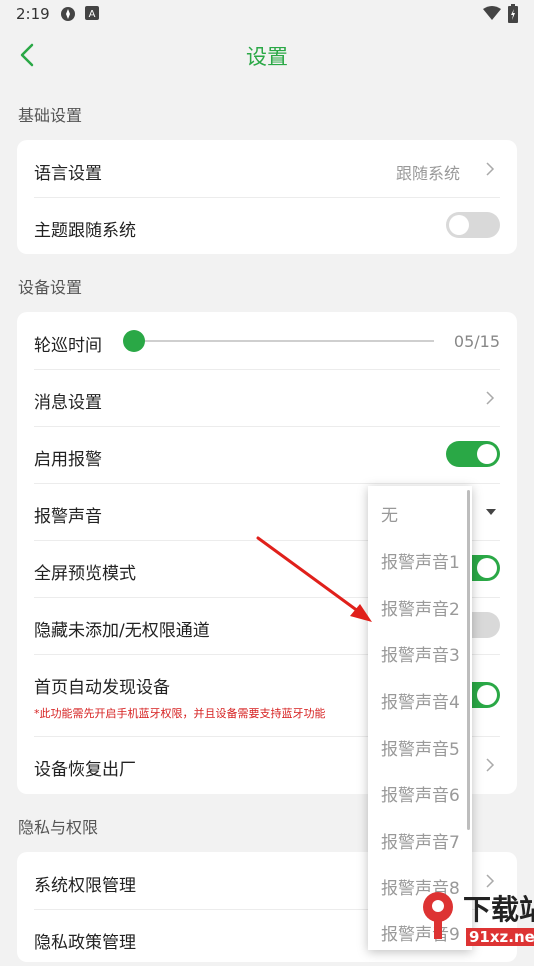  I want to click on status-bar: 2:19 A, so click(267, 15).